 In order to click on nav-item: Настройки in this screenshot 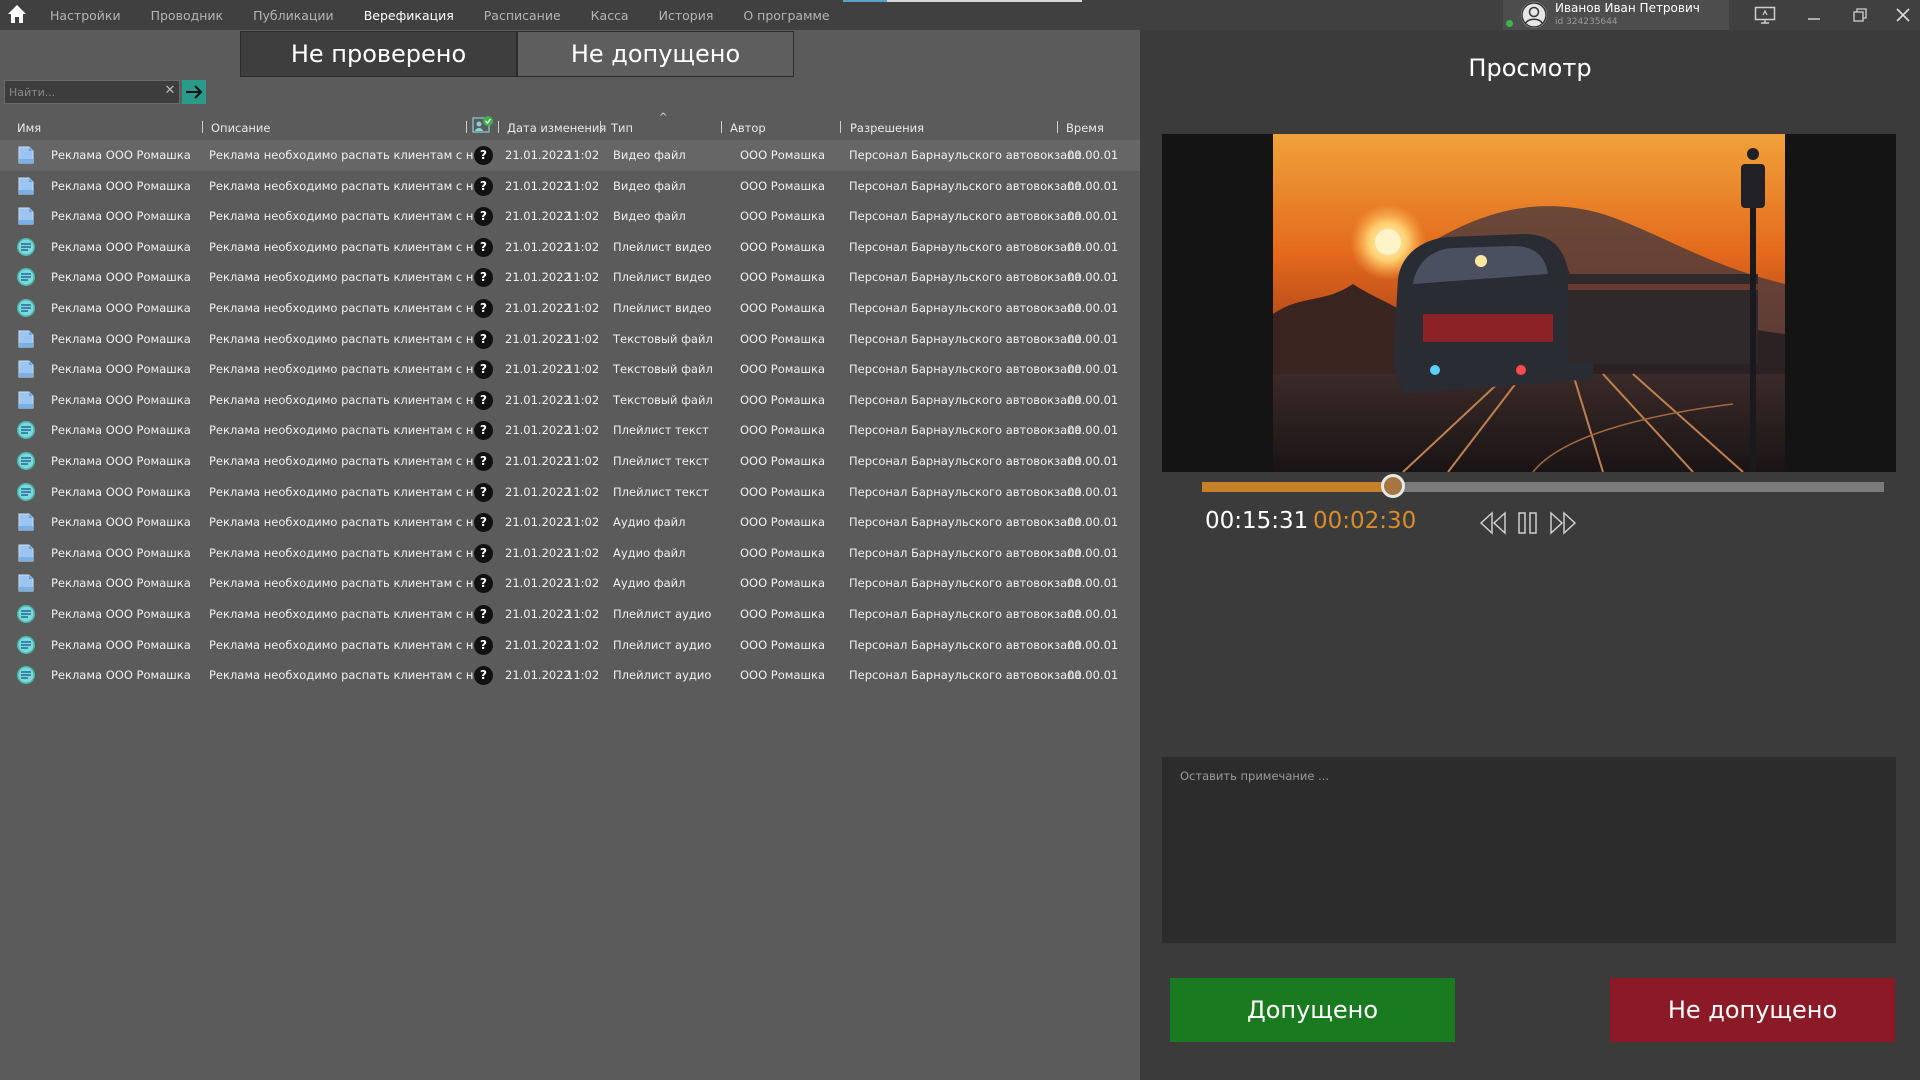, I will do `click(85, 15)`.